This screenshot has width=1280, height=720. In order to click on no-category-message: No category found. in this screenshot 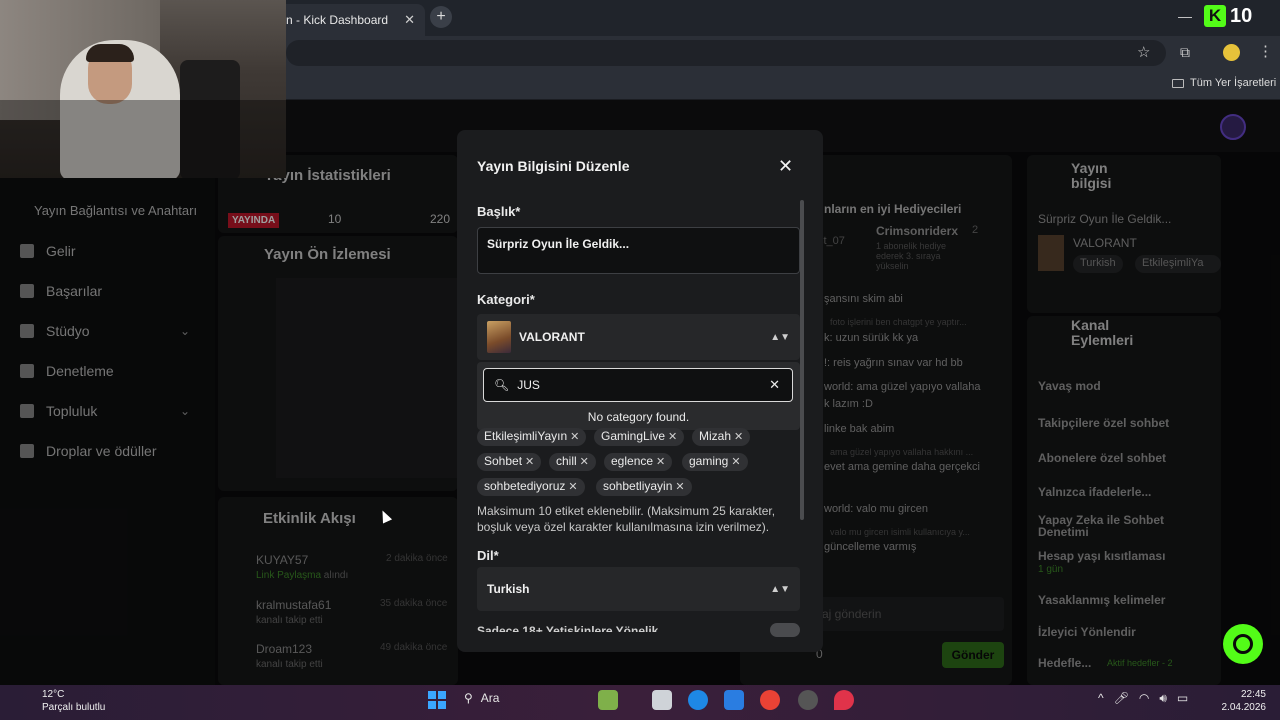, I will do `click(638, 417)`.